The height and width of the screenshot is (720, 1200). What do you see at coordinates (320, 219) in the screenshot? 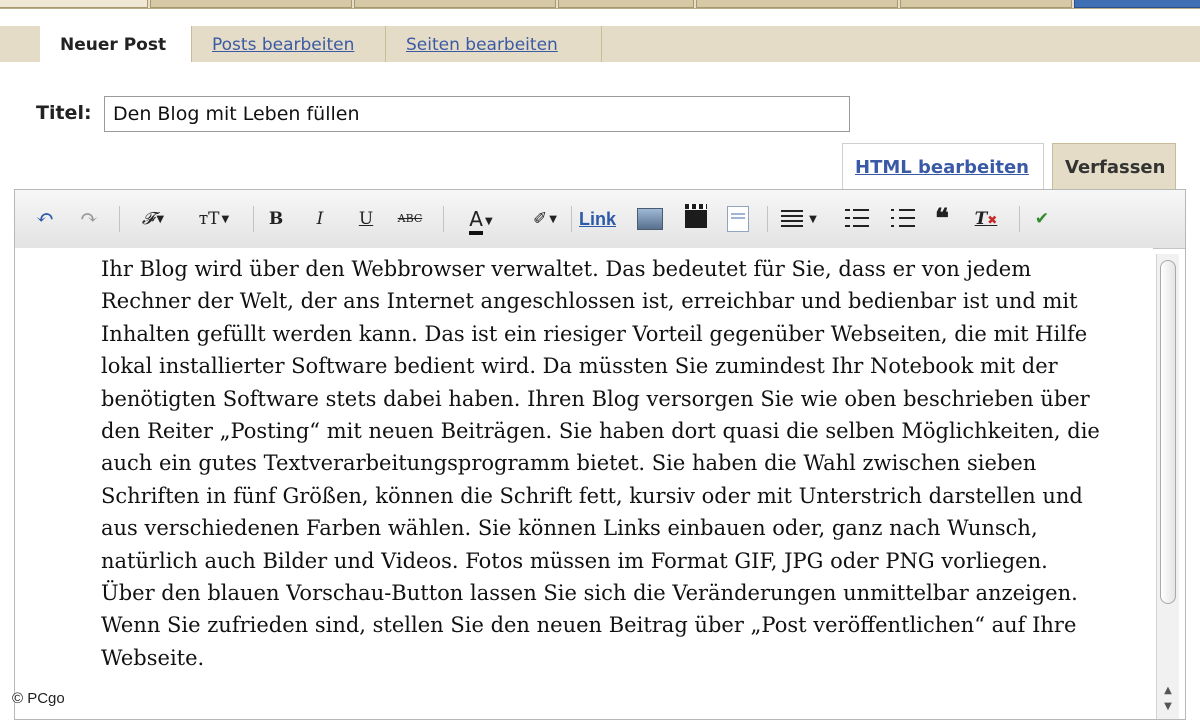
I see `italic-button: I` at bounding box center [320, 219].